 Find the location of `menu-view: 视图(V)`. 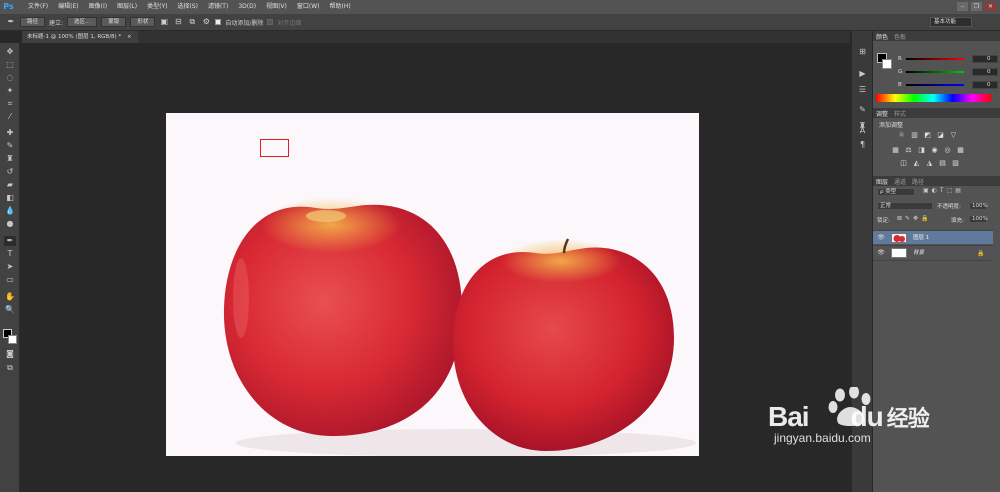

menu-view: 视图(V) is located at coordinates (276, 7).